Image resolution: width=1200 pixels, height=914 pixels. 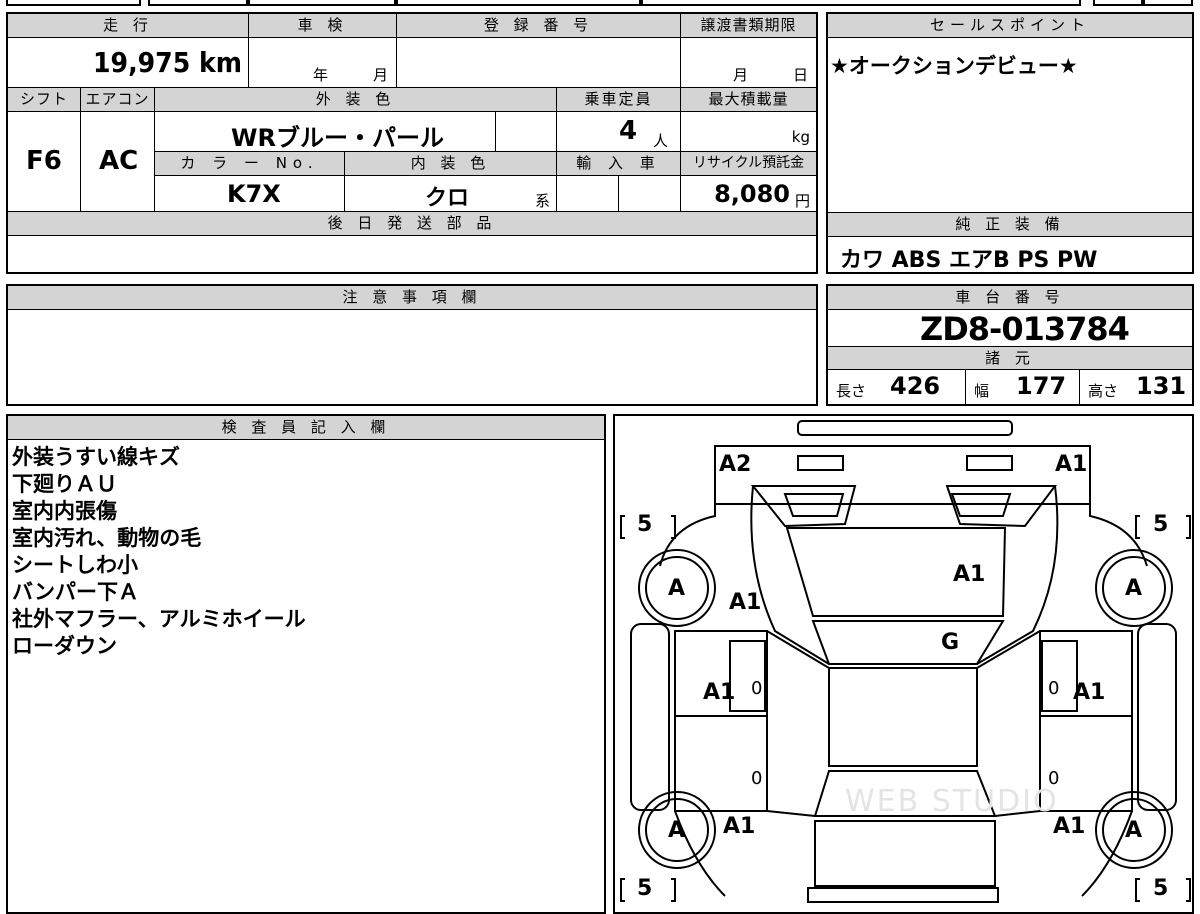 What do you see at coordinates (950, 642) in the screenshot?
I see `mark-windshield: G` at bounding box center [950, 642].